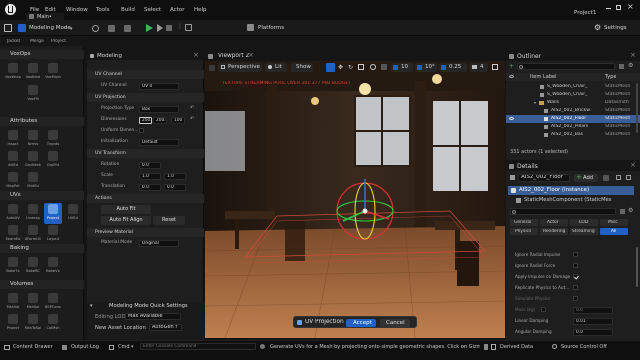 This screenshot has width=640, height=360. Describe the element at coordinates (570, 135) in the screenshot. I see `outliner-row: AIS2_002_Bas StaticMesh` at that location.